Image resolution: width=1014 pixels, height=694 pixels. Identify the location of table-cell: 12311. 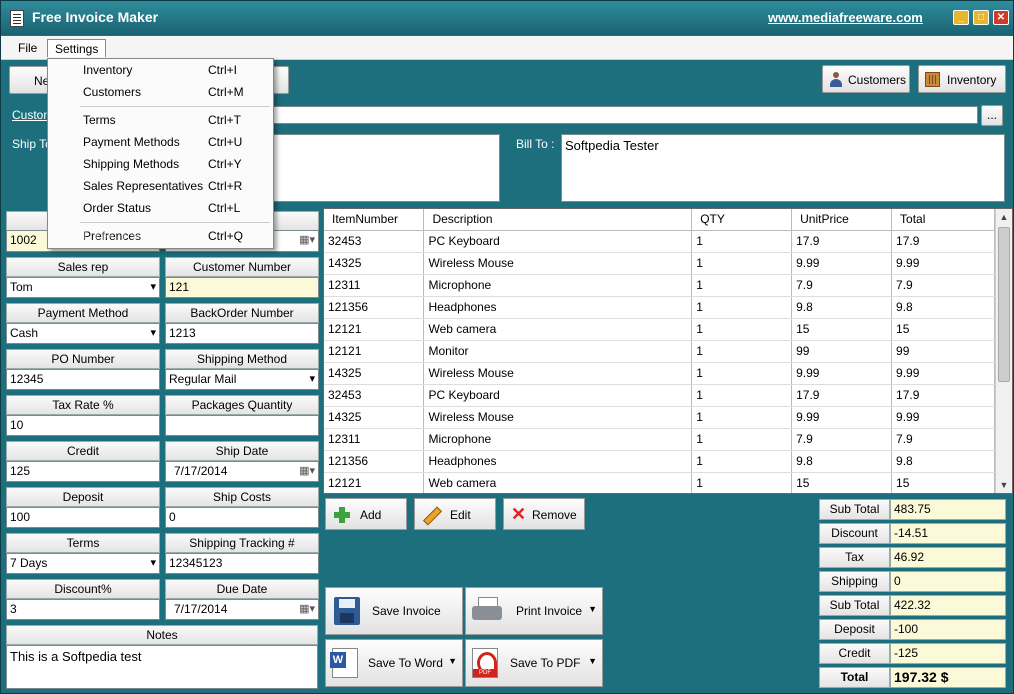
(374, 439).